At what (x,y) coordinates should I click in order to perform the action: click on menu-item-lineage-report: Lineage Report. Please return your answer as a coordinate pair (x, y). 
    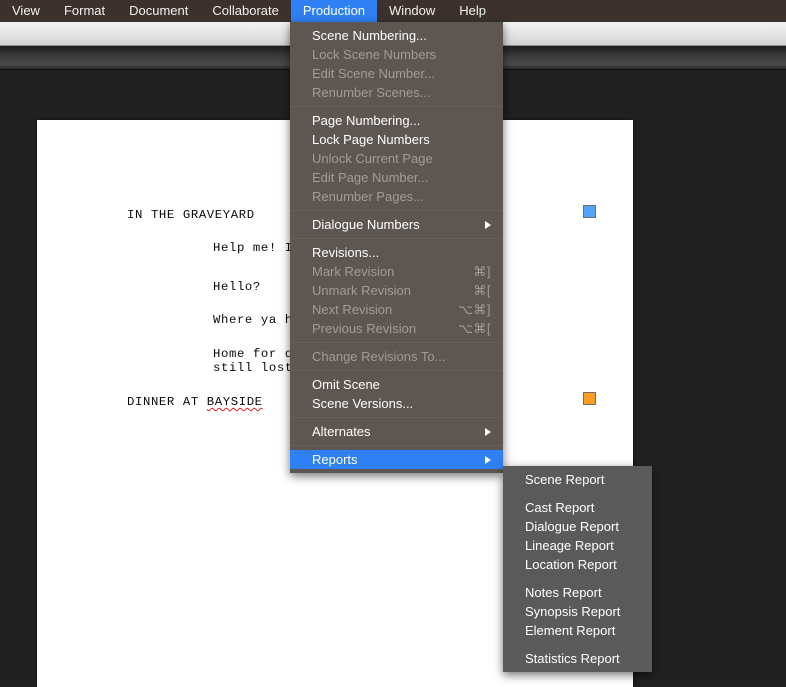
    Looking at the image, I should click on (577, 545).